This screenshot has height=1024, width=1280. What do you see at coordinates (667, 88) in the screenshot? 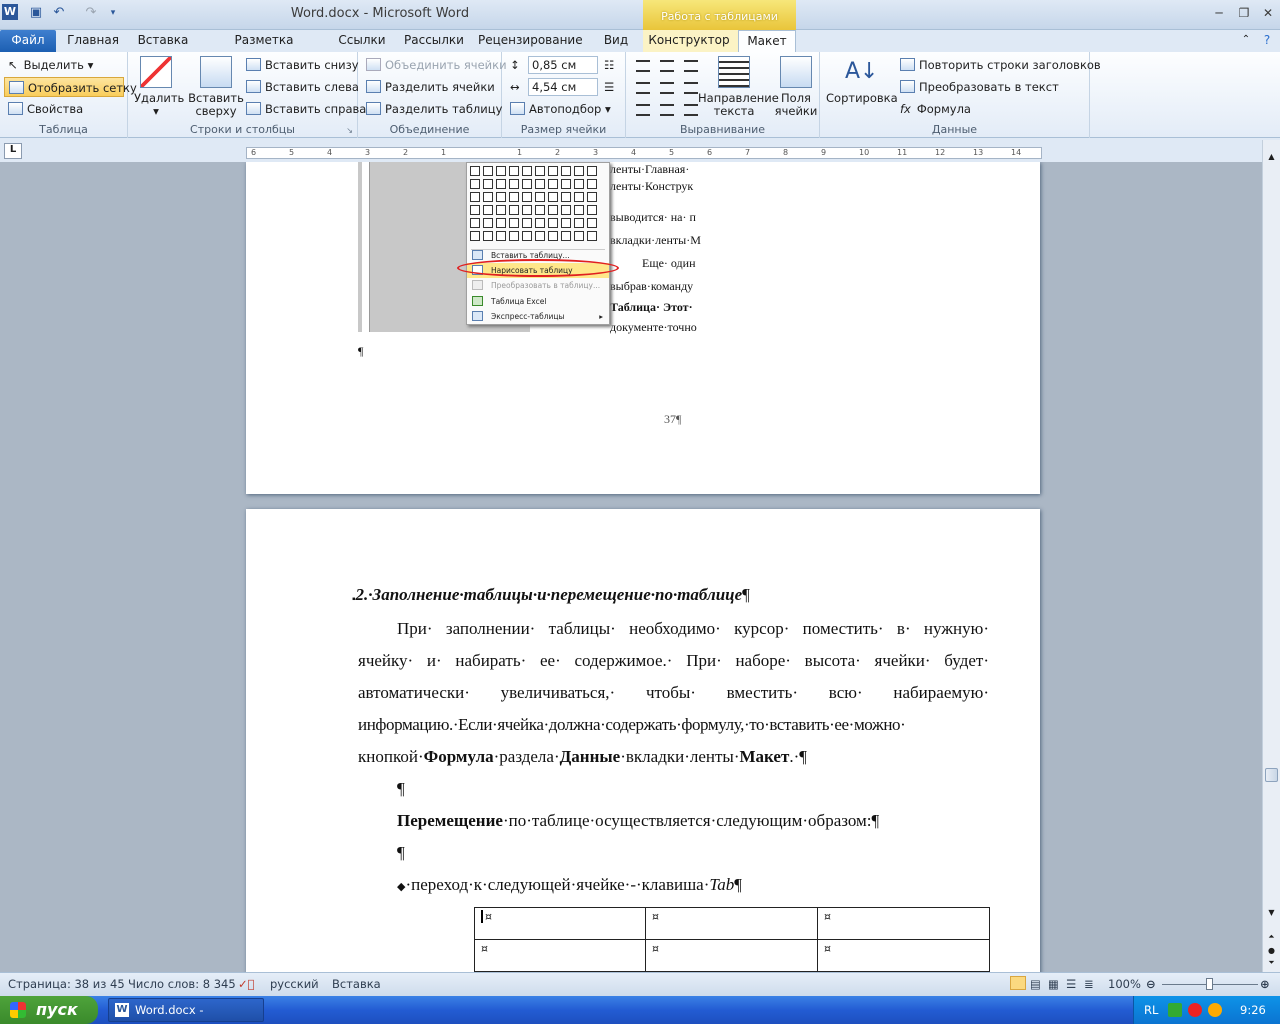
I see `align-middle-center-icon` at bounding box center [667, 88].